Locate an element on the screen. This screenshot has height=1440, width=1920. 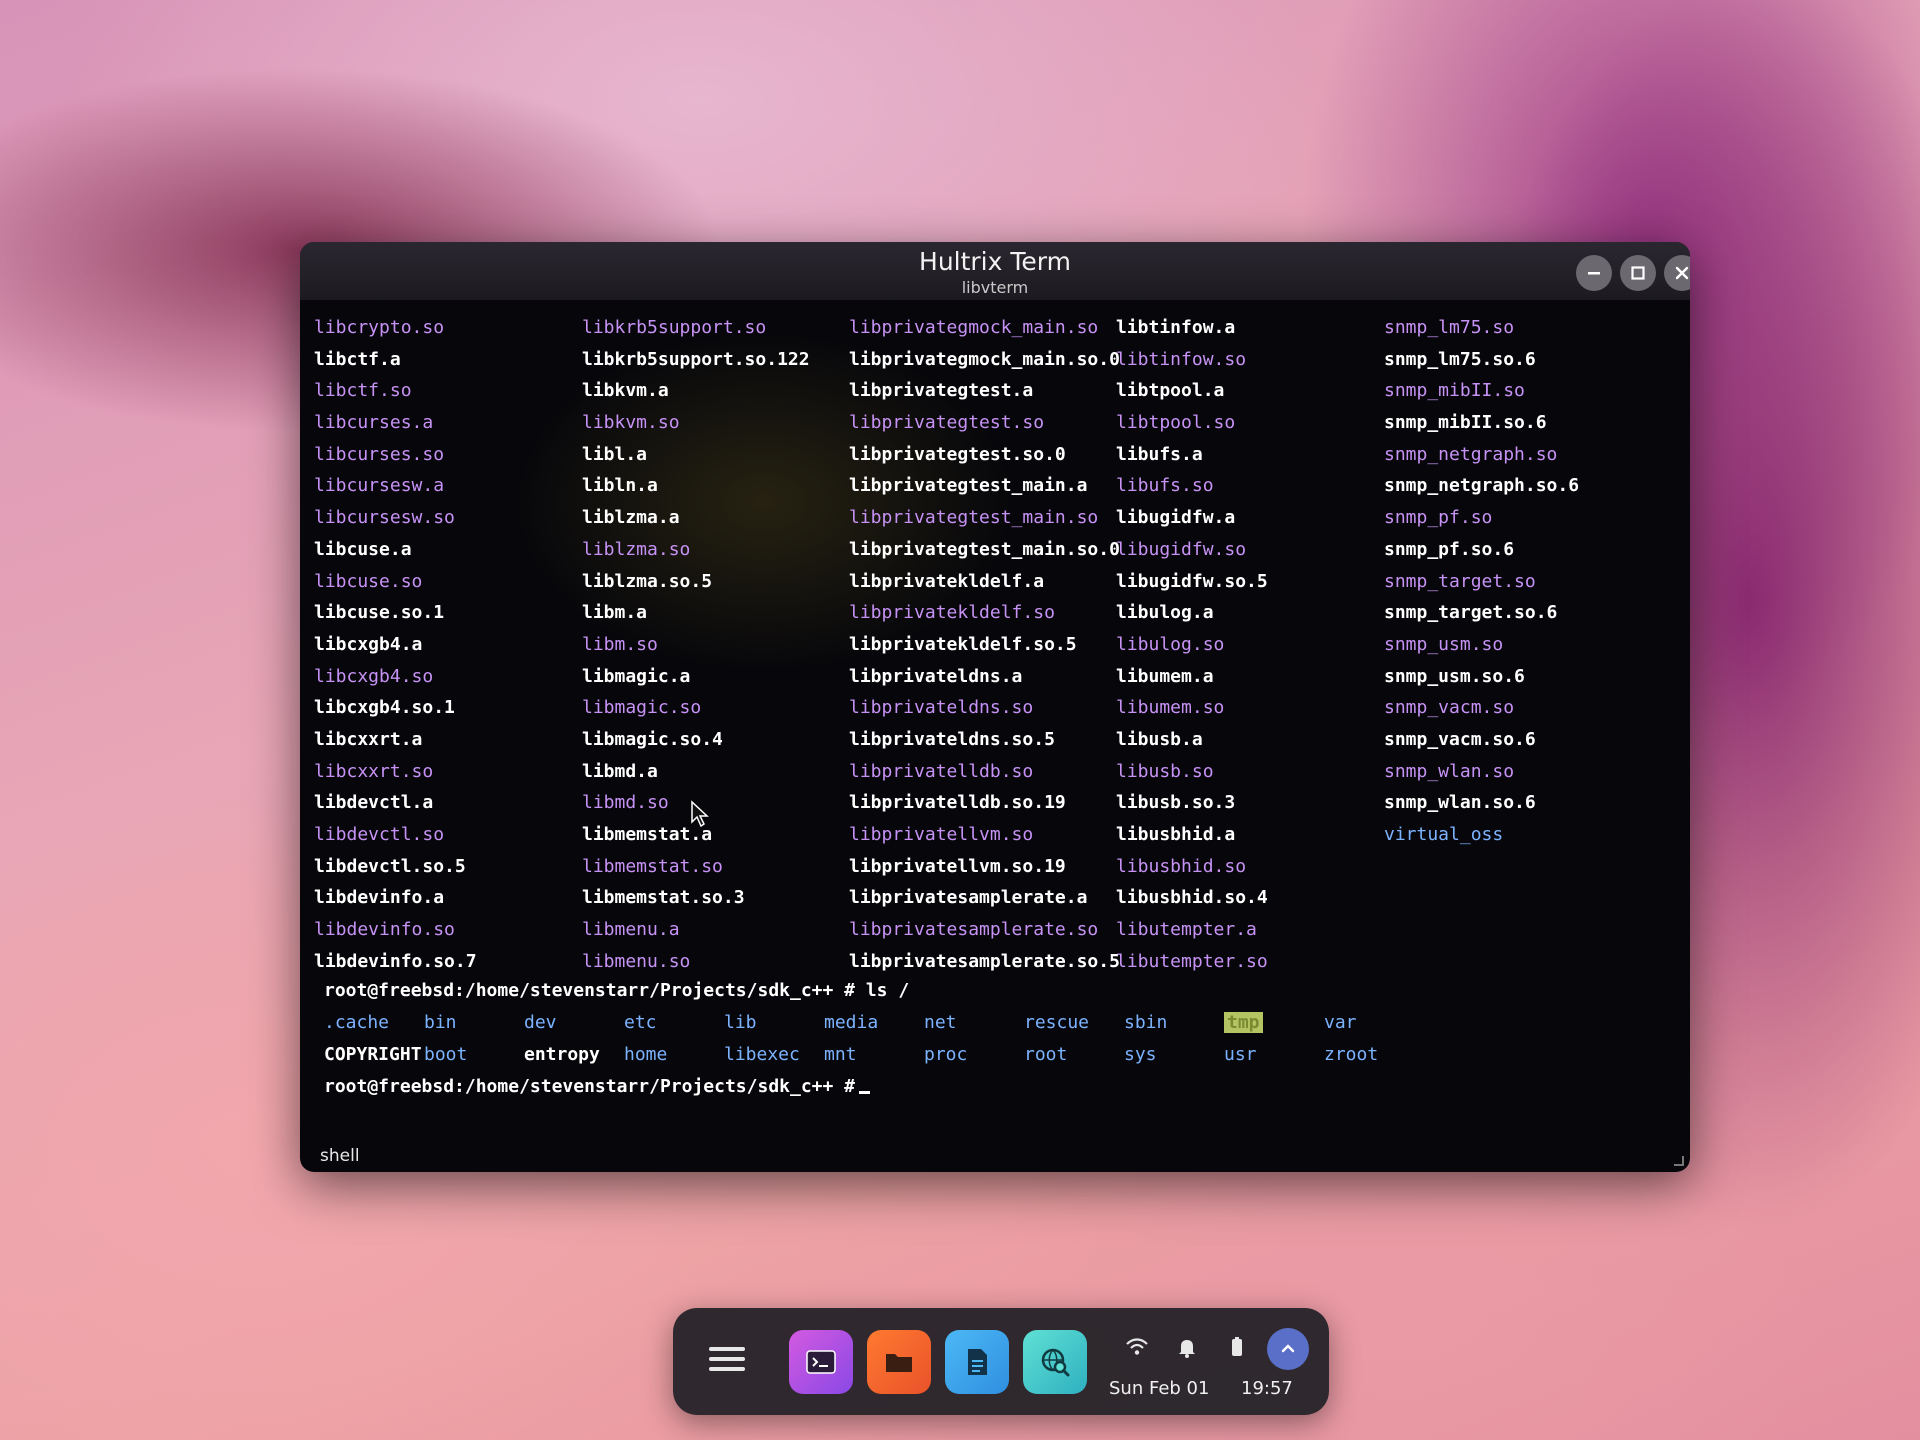
directory-entry: sbin is located at coordinates (1146, 1022).